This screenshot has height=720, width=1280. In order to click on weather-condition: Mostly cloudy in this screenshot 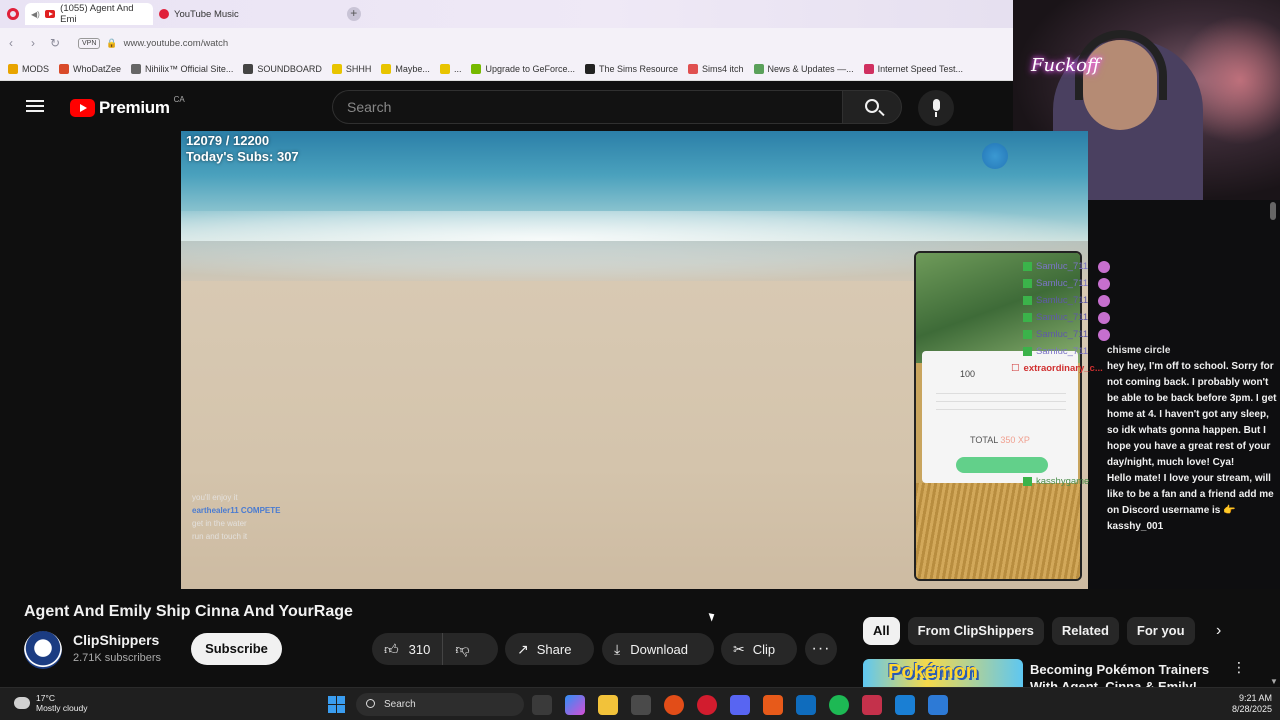, I will do `click(62, 708)`.